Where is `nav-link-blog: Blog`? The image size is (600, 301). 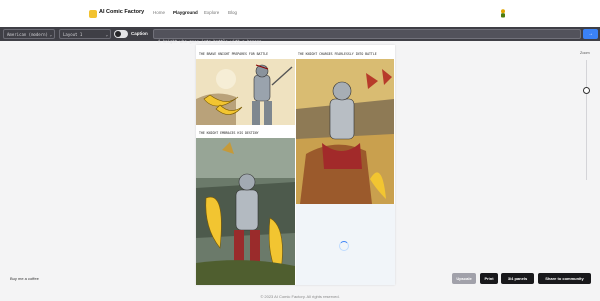
nav-link-blog: Blog is located at coordinates (232, 12).